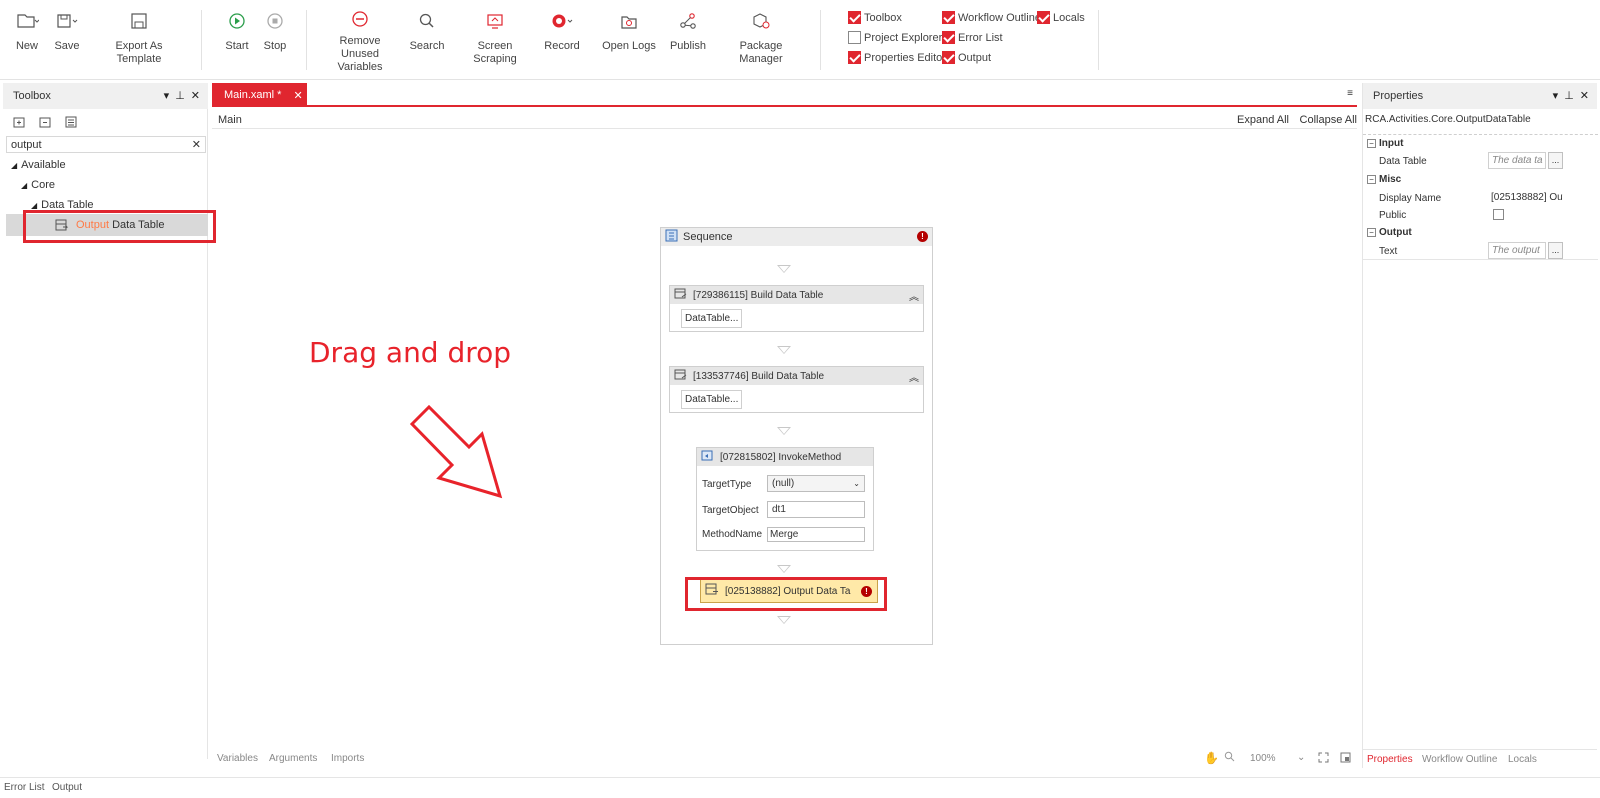 This screenshot has width=1600, height=798. I want to click on tree-node-core: ◢ Core, so click(38, 185).